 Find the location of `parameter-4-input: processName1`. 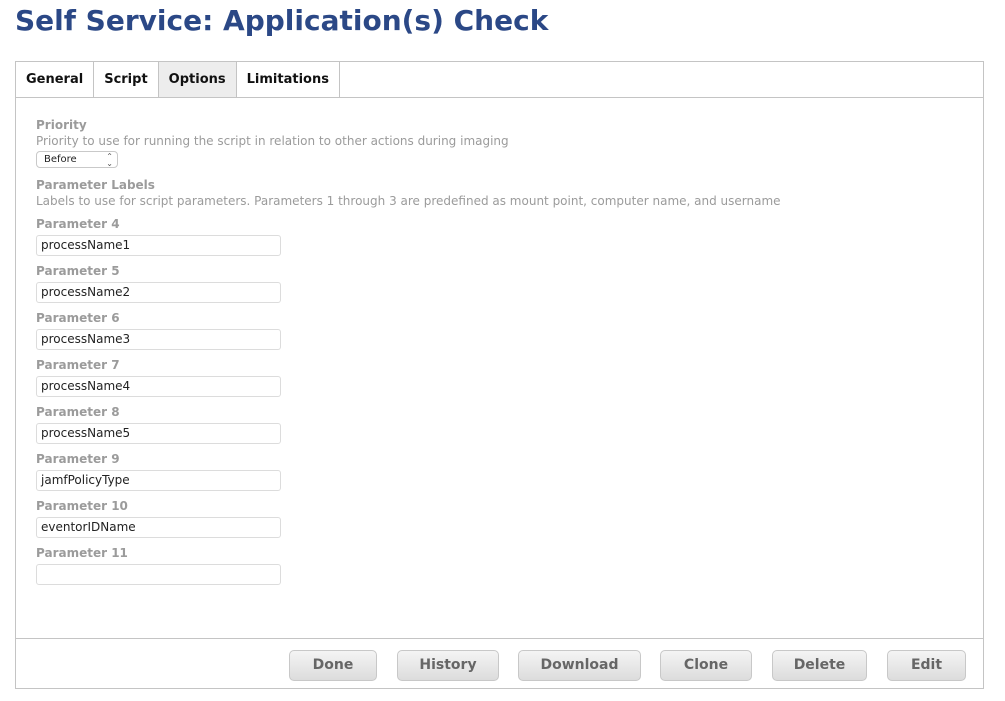

parameter-4-input: processName1 is located at coordinates (158, 245).